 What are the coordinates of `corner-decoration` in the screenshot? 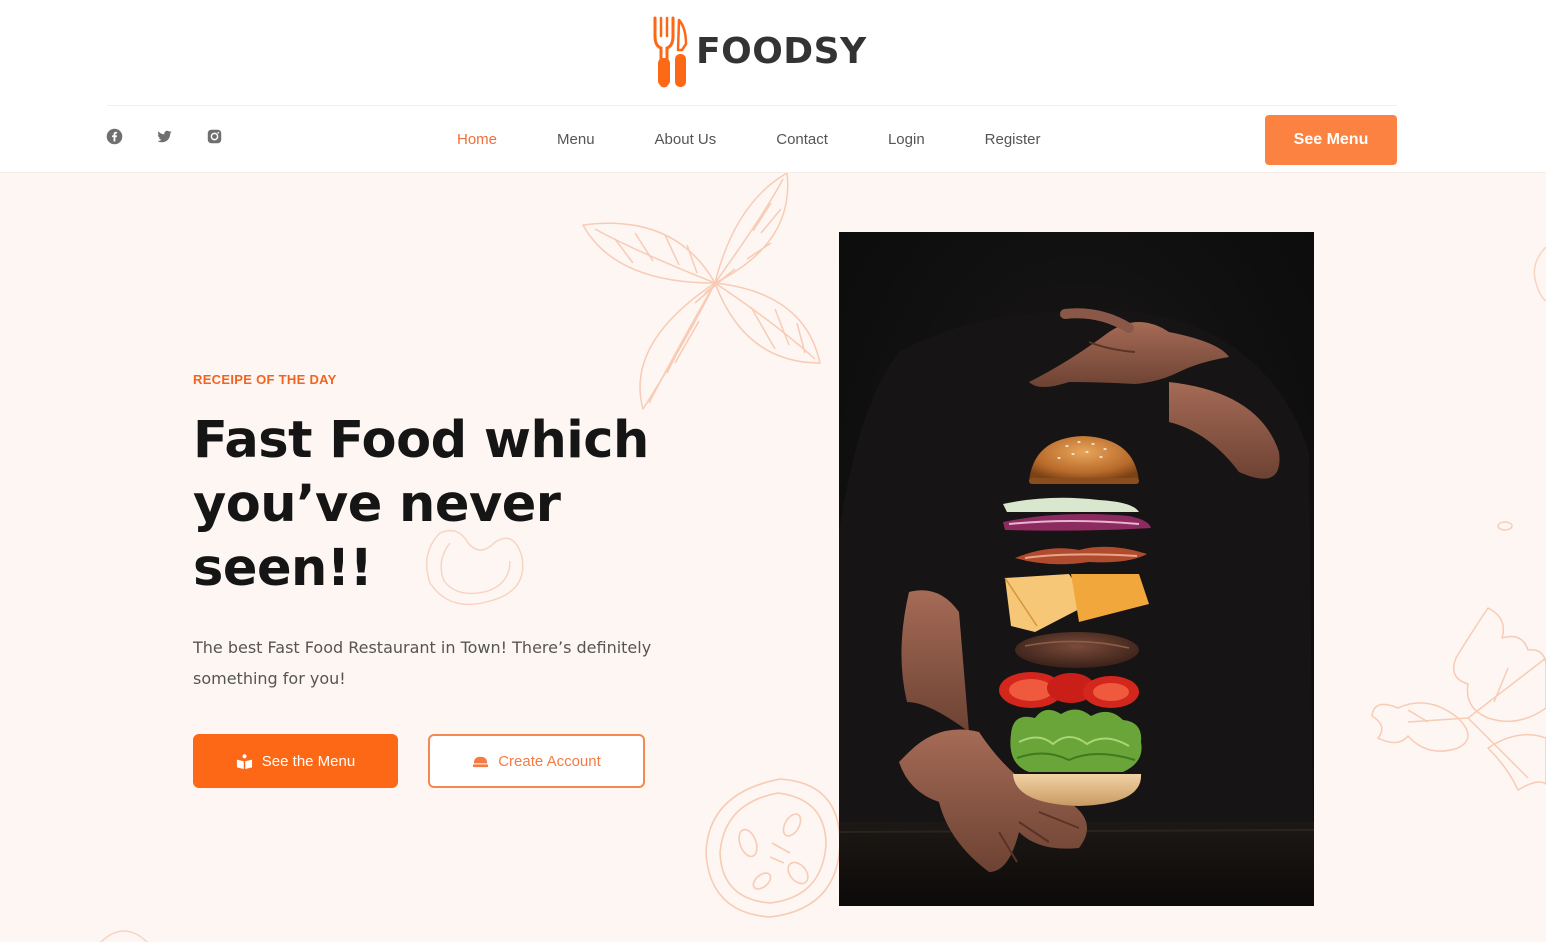 It's located at (124, 936).